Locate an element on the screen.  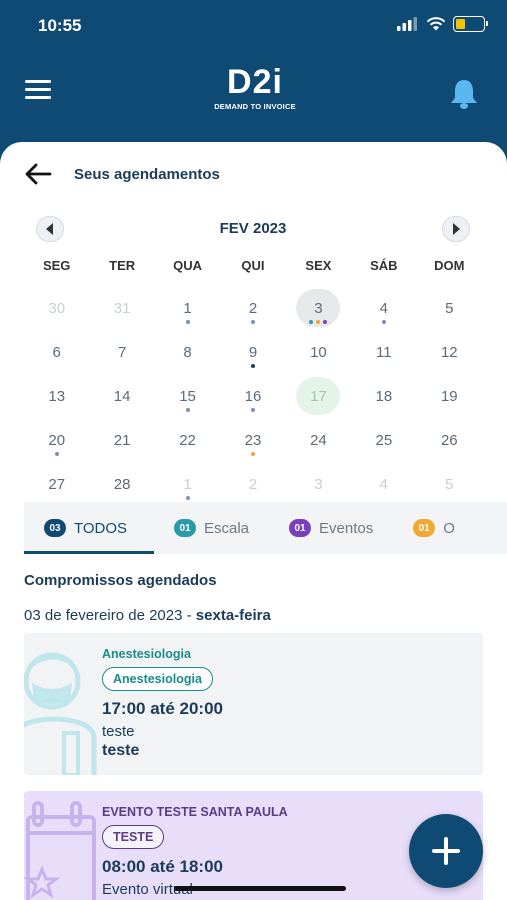
app-logo: D2i DEMAND TO INVOICE is located at coordinates (255, 90).